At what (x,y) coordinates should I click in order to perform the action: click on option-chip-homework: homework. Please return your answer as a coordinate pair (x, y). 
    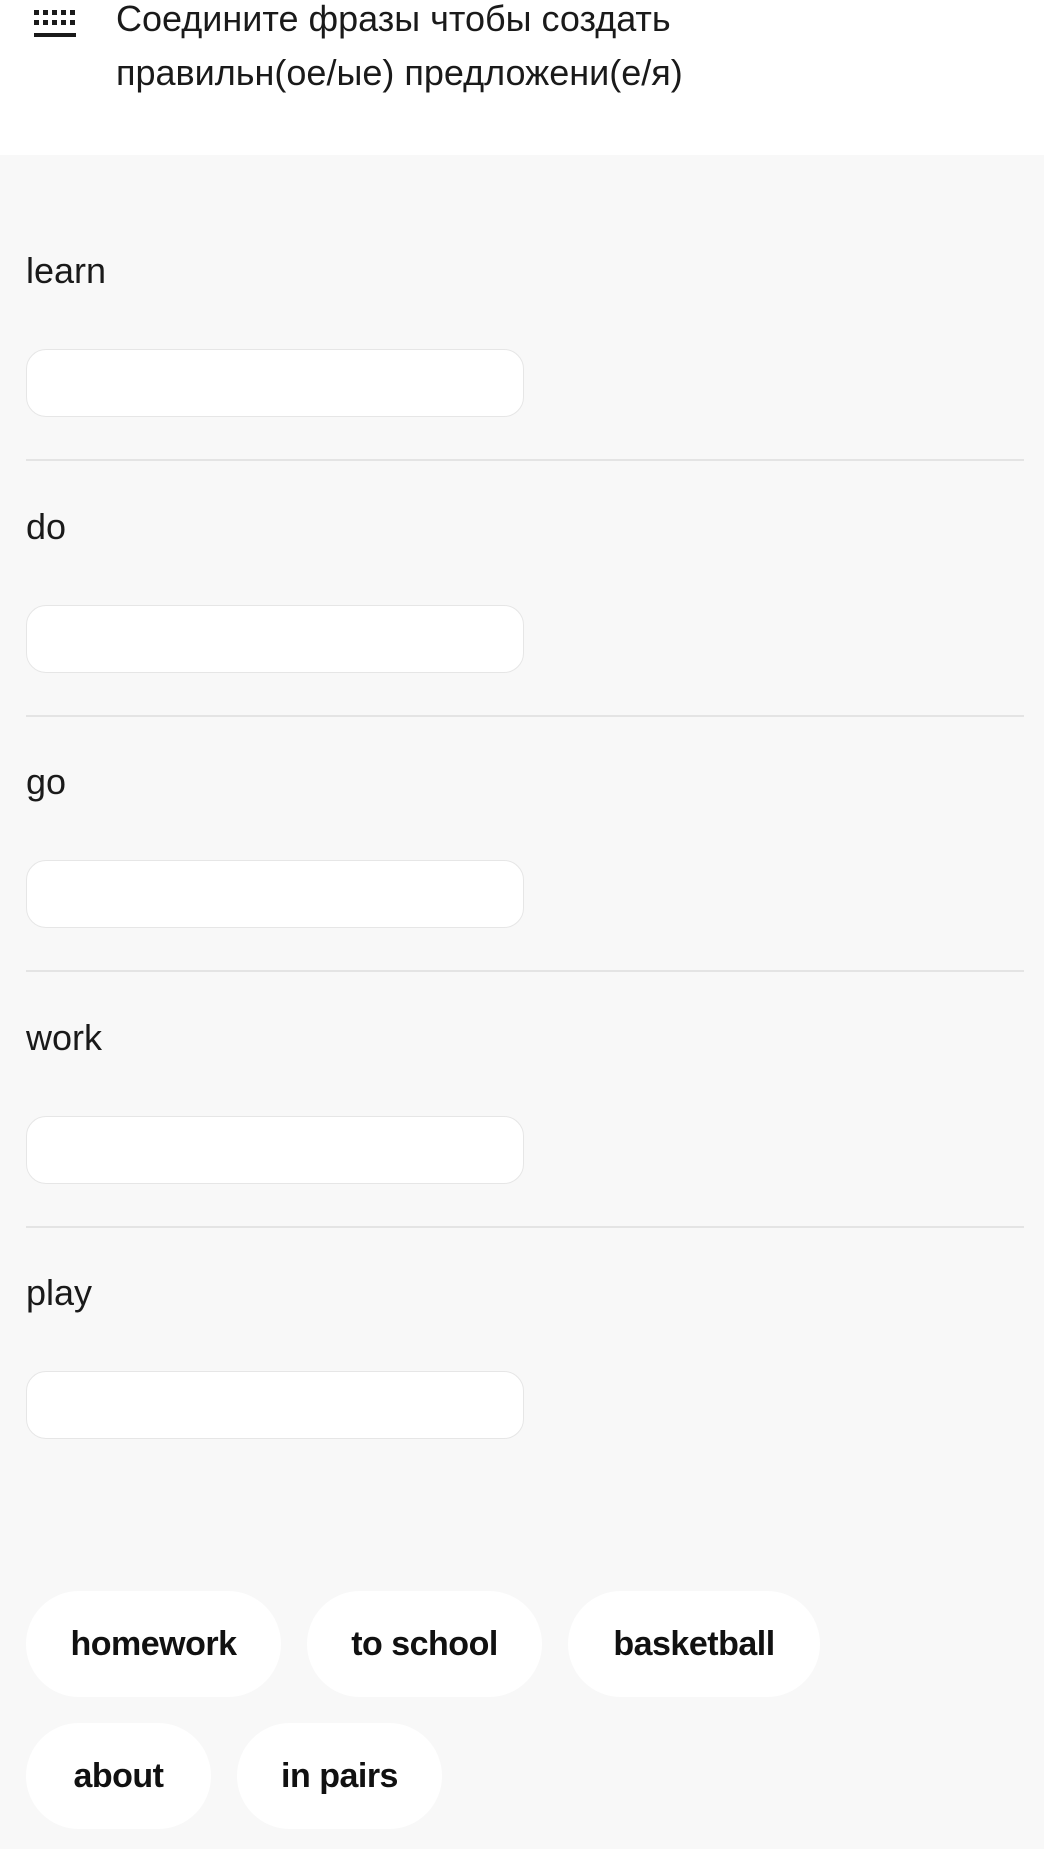
    Looking at the image, I should click on (153, 1644).